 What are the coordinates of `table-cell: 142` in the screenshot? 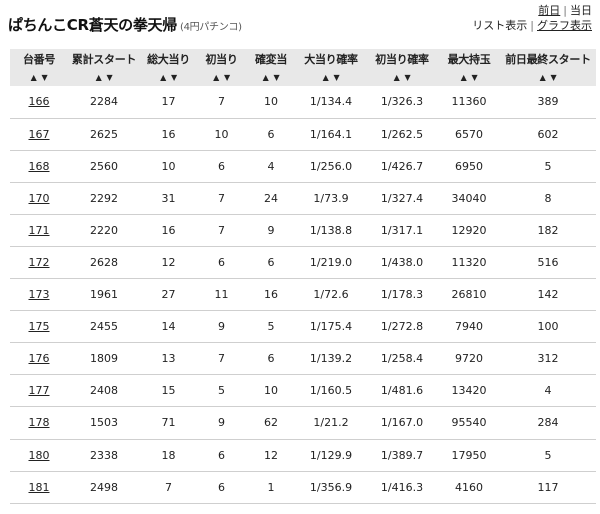 It's located at (548, 295).